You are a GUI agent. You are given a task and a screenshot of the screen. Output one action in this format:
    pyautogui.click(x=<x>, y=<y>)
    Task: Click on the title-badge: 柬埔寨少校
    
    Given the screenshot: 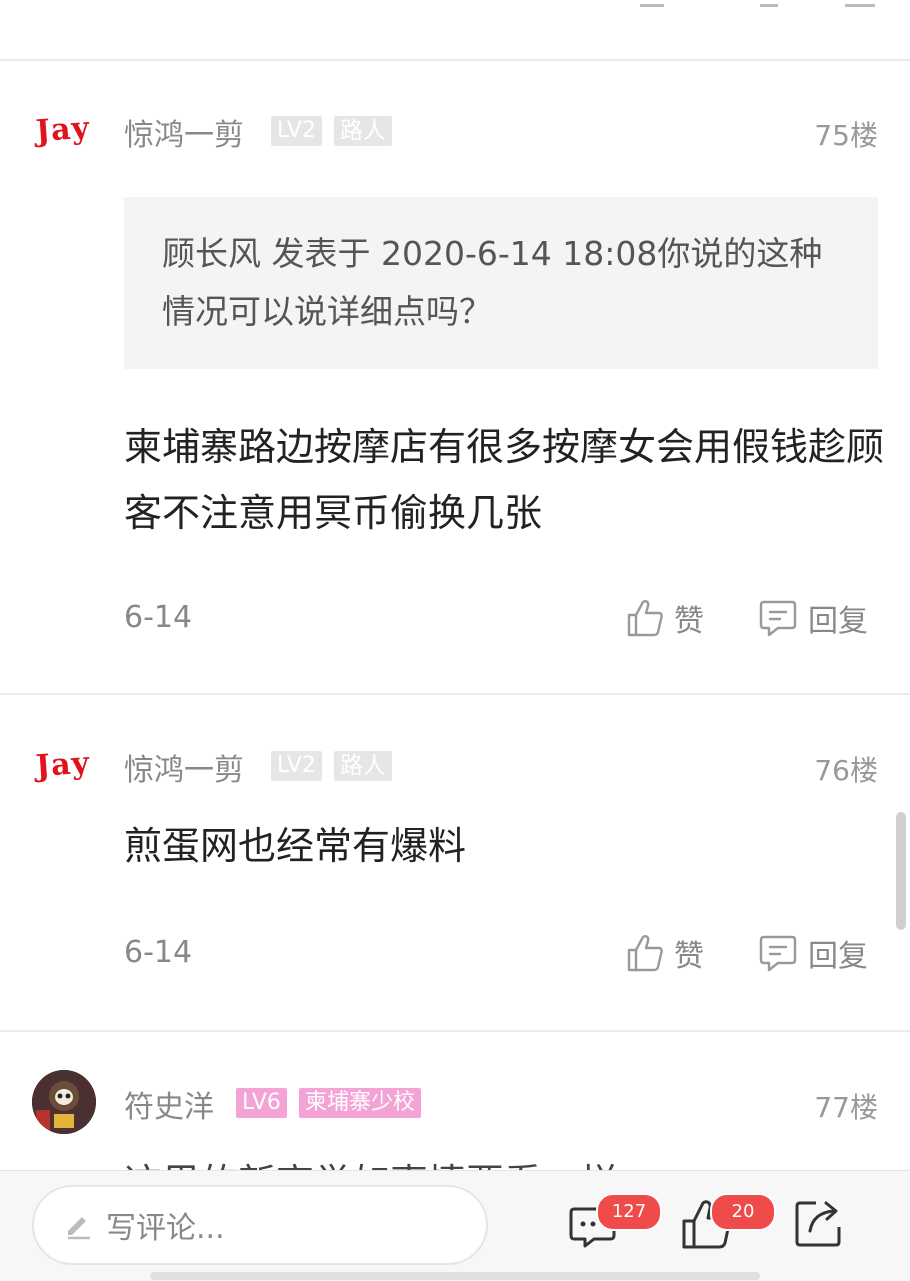 What is the action you would take?
    pyautogui.click(x=360, y=1103)
    